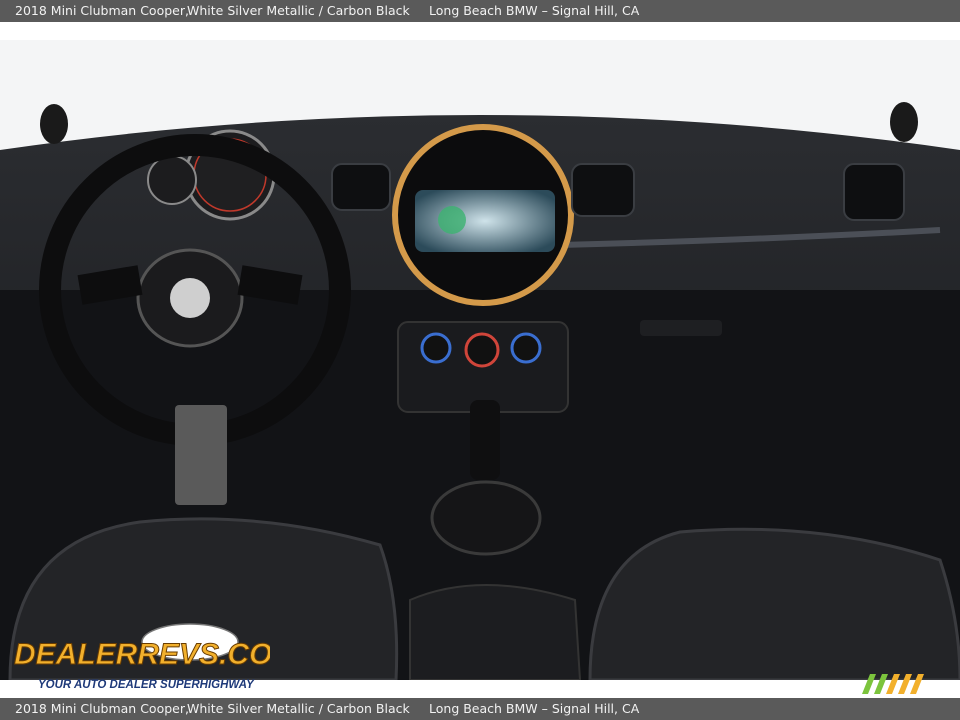 The height and width of the screenshot is (720, 960). Describe the element at coordinates (298, 708) in the screenshot. I see `vehicle-colors-bottom: White Silver Metallic / Carbon Black` at that location.